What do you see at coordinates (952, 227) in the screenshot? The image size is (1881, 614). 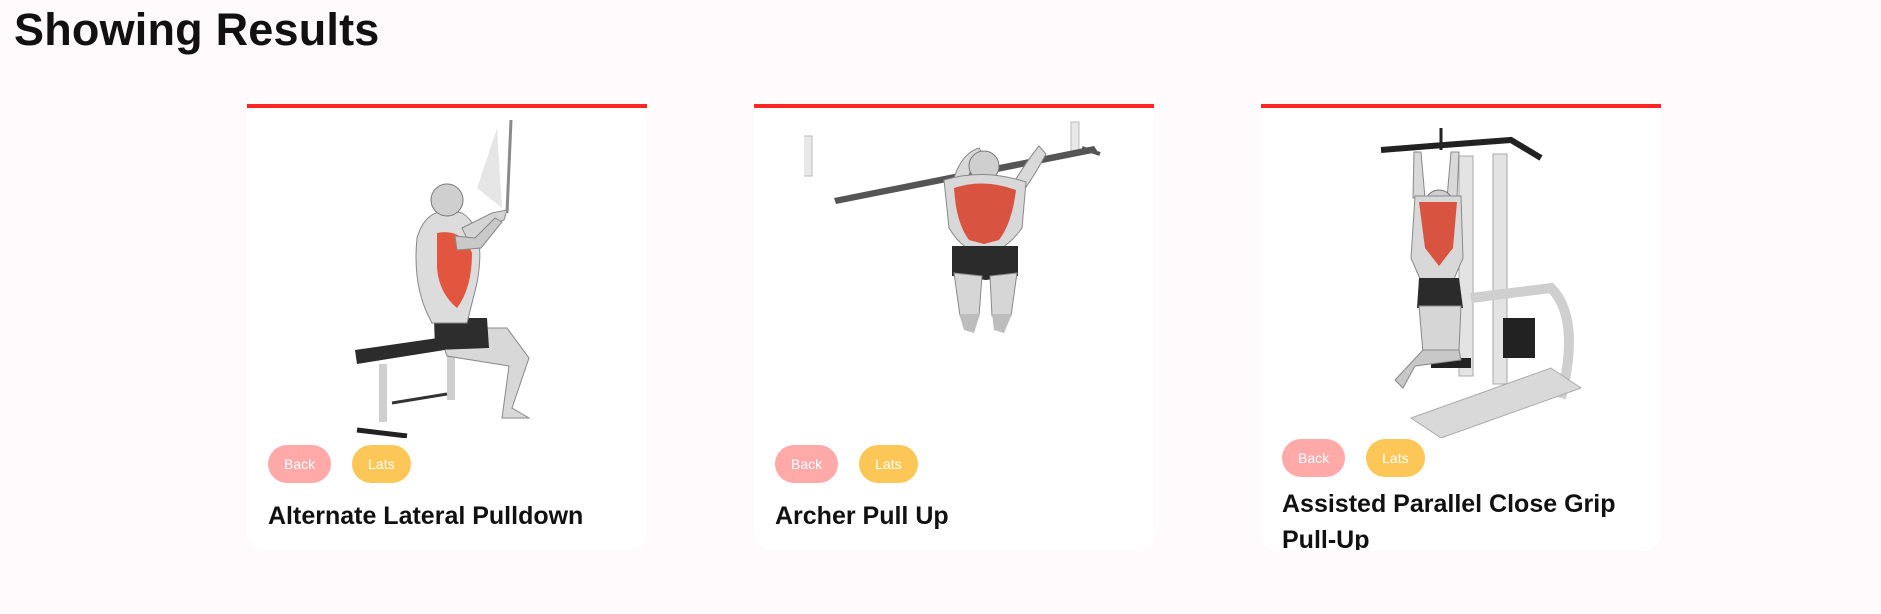 I see `archer-pull-up-illustration` at bounding box center [952, 227].